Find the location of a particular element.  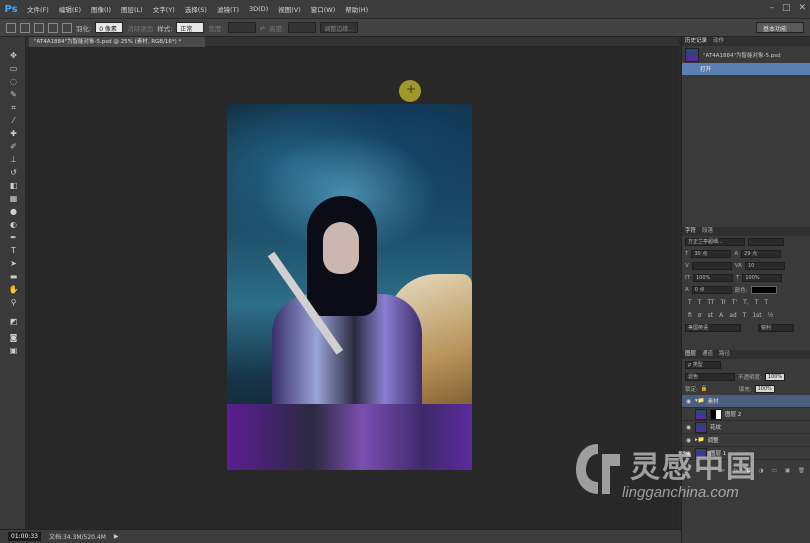

tracking-input: 10 is located at coordinates (764, 266).